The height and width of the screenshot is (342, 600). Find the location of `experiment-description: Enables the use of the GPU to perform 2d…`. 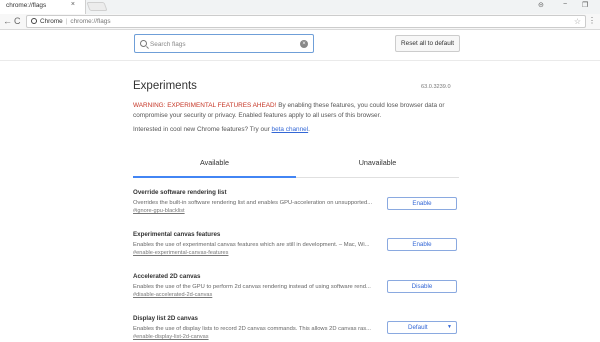

experiment-description: Enables the use of the GPU to perform 2d… is located at coordinates (252, 287).